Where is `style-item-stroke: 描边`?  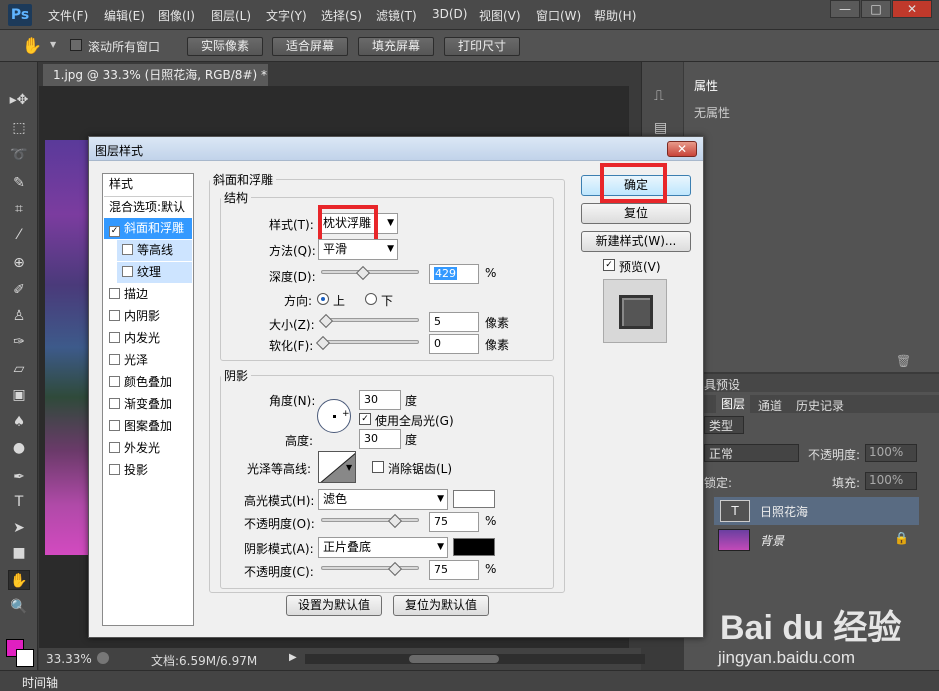
style-item-stroke: 描边 is located at coordinates (148, 294).